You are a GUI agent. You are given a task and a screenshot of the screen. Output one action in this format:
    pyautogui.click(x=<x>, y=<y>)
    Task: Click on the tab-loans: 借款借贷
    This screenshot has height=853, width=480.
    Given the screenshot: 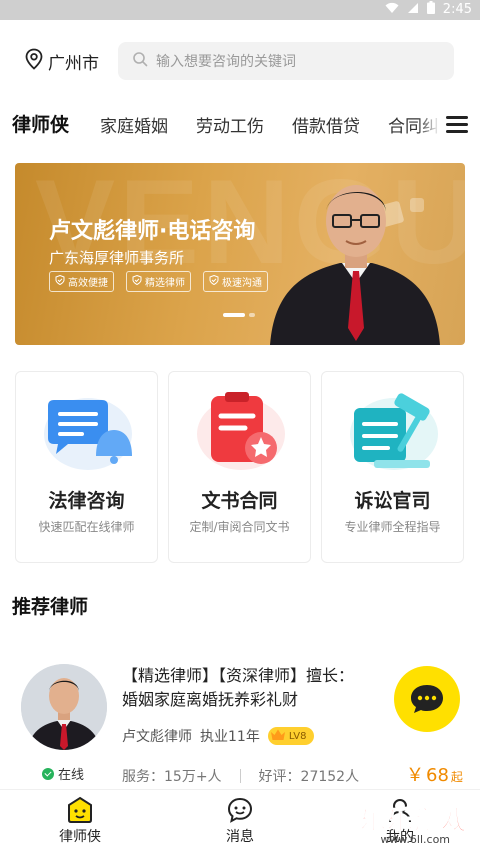 What is the action you would take?
    pyautogui.click(x=326, y=124)
    